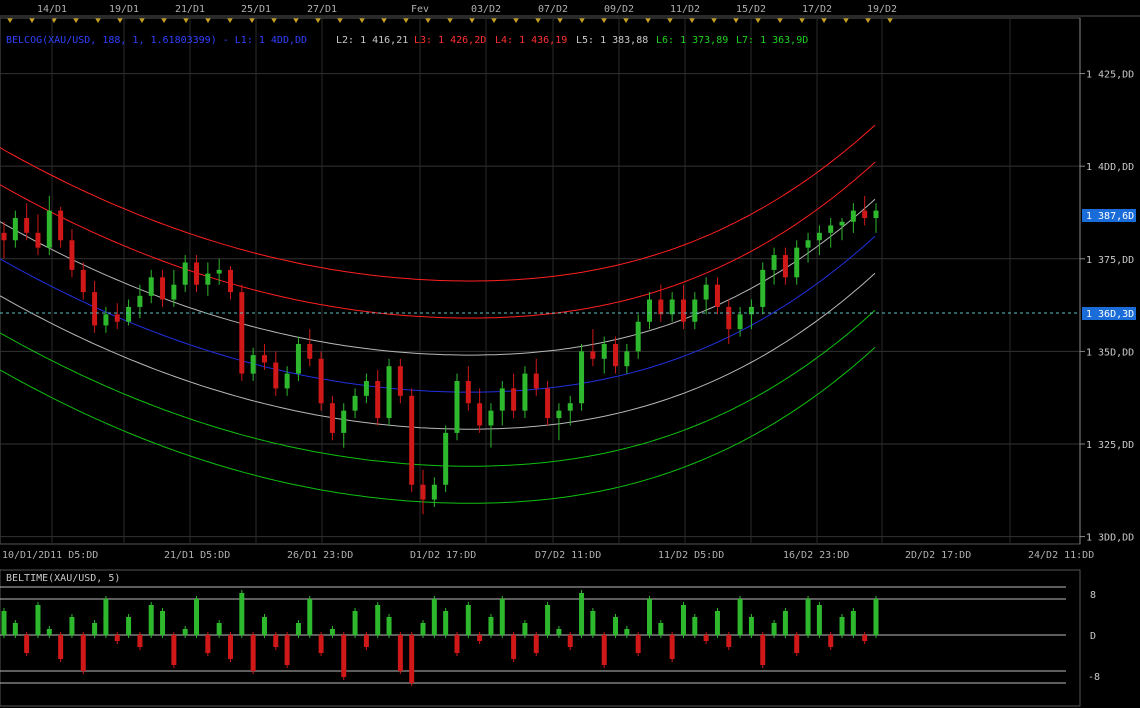 The width and height of the screenshot is (1140, 708). What do you see at coordinates (568, 555) in the screenshot?
I see `bottom-date-label: D7/D2 11:DD` at bounding box center [568, 555].